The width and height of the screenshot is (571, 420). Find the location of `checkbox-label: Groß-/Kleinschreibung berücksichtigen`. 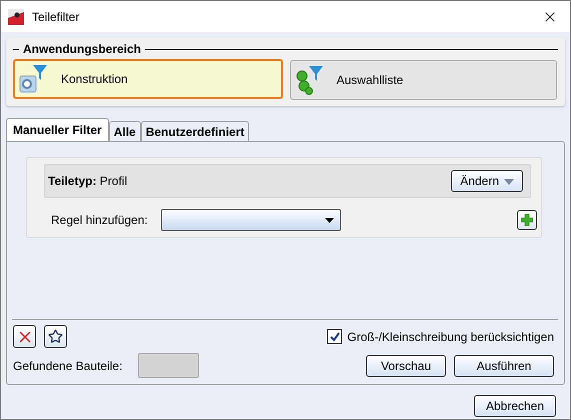

checkbox-label: Groß-/Kleinschreibung berücksichtigen is located at coordinates (450, 337).